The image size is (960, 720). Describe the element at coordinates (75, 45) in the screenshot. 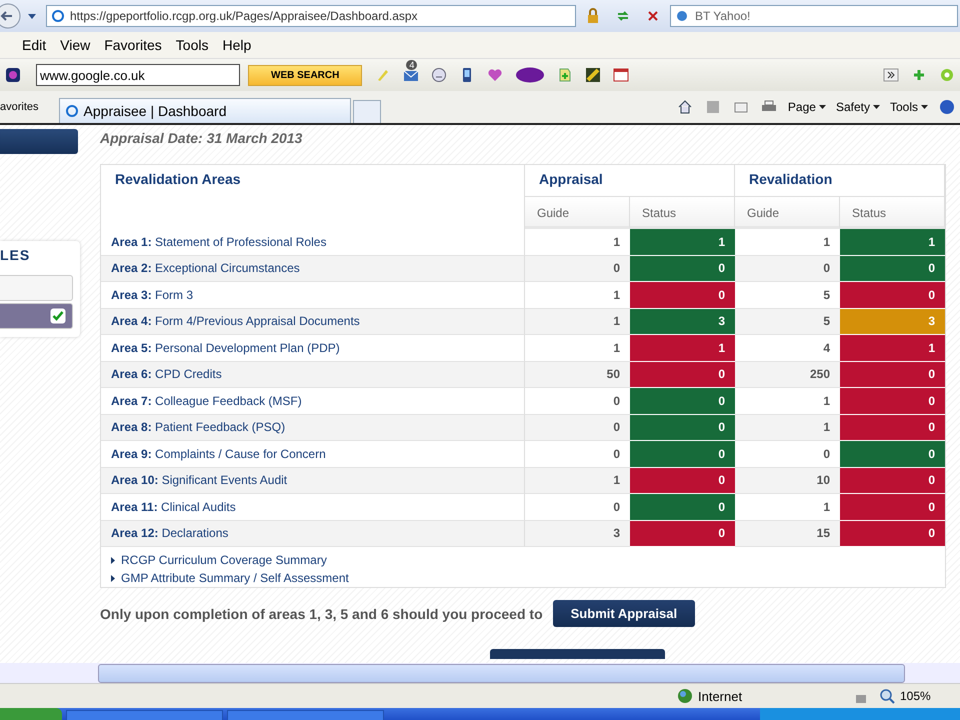

I see `menu-item: View` at that location.